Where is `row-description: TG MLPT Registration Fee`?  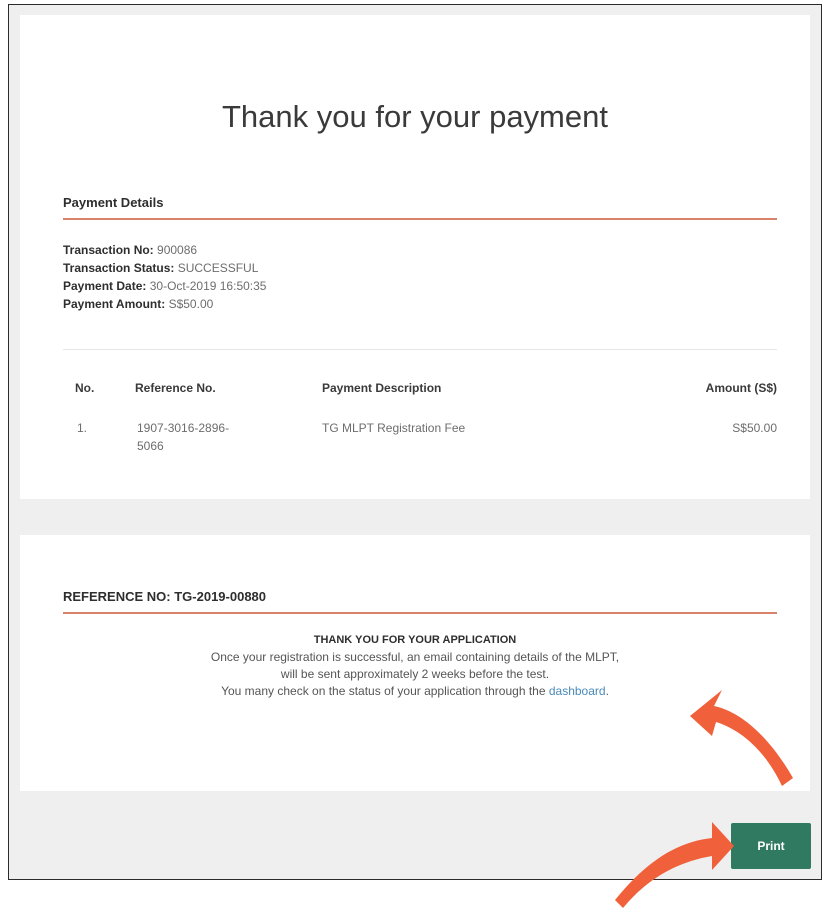
row-description: TG MLPT Registration Fee is located at coordinates (394, 428).